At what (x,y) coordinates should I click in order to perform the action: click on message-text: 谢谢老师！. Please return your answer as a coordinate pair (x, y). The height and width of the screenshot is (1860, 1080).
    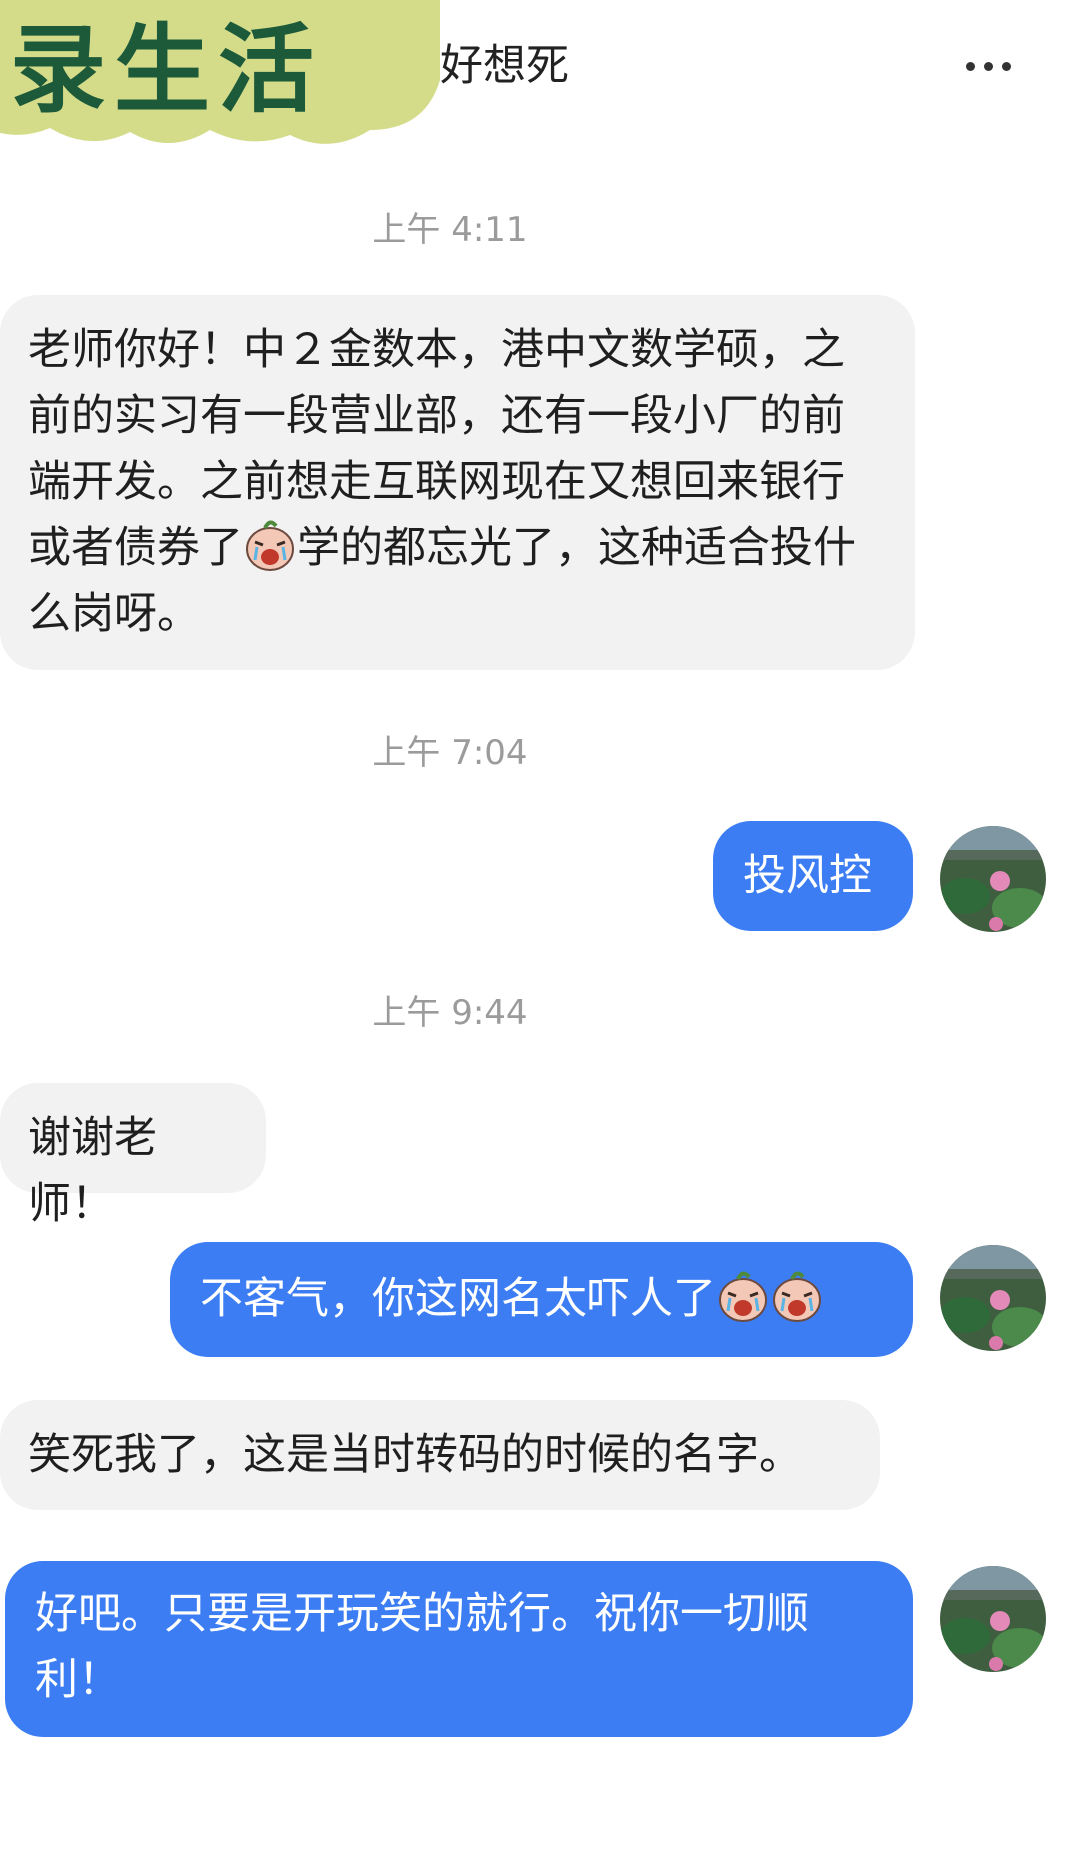
    Looking at the image, I should click on (92, 1171).